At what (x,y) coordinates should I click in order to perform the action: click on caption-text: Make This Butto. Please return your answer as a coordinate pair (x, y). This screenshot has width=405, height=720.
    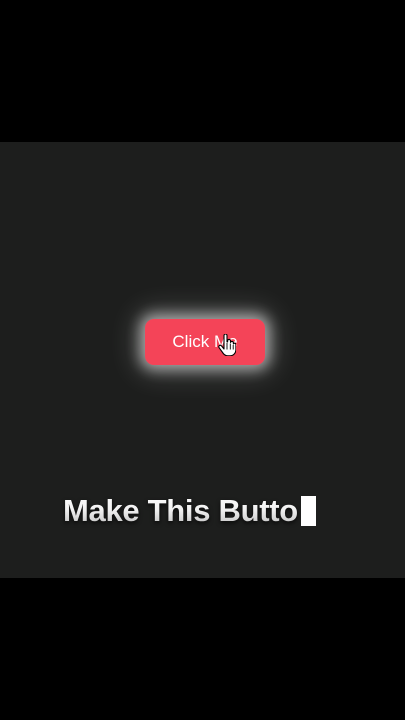
    Looking at the image, I should click on (180, 510).